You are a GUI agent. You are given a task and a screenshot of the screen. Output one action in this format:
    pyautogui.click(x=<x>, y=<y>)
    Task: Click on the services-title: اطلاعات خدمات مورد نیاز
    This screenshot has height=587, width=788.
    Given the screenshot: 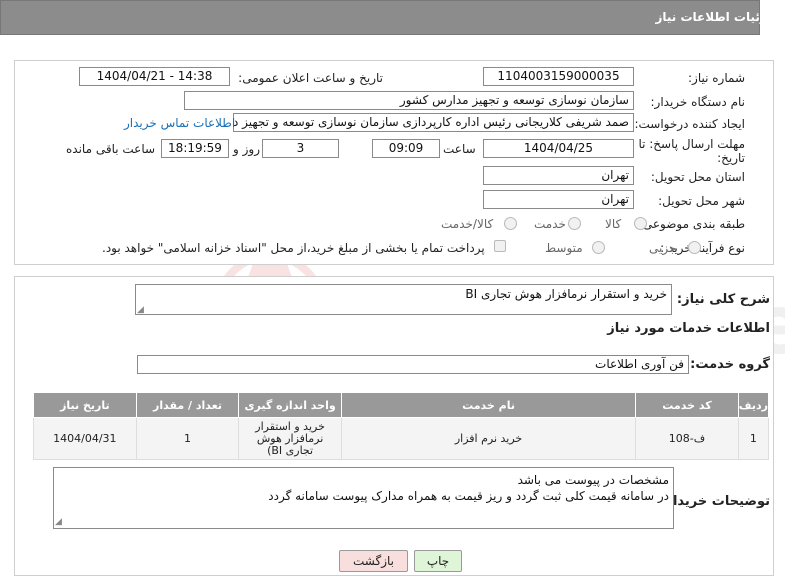 What is the action you would take?
    pyautogui.click(x=688, y=328)
    